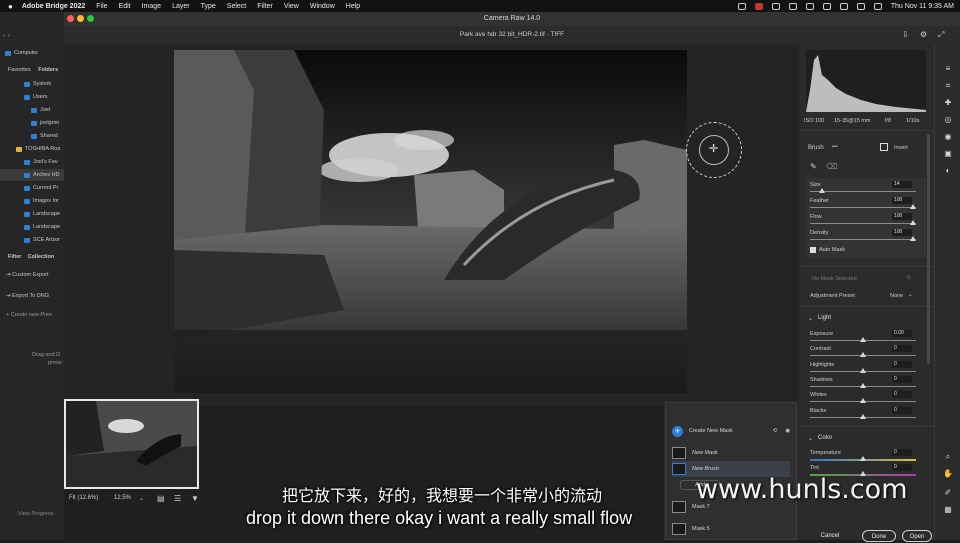 Image resolution: width=960 pixels, height=543 pixels. Describe the element at coordinates (843, 6) in the screenshot. I see `wifi-icon` at that location.